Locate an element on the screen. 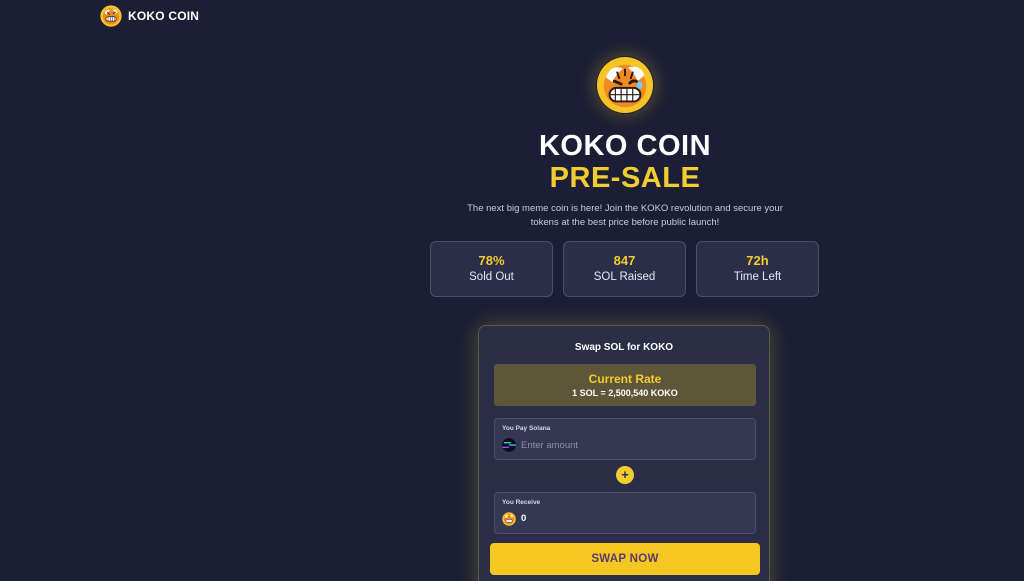 The width and height of the screenshot is (1024, 581). stat-sol-raised: 847 SOL Raised is located at coordinates (624, 269).